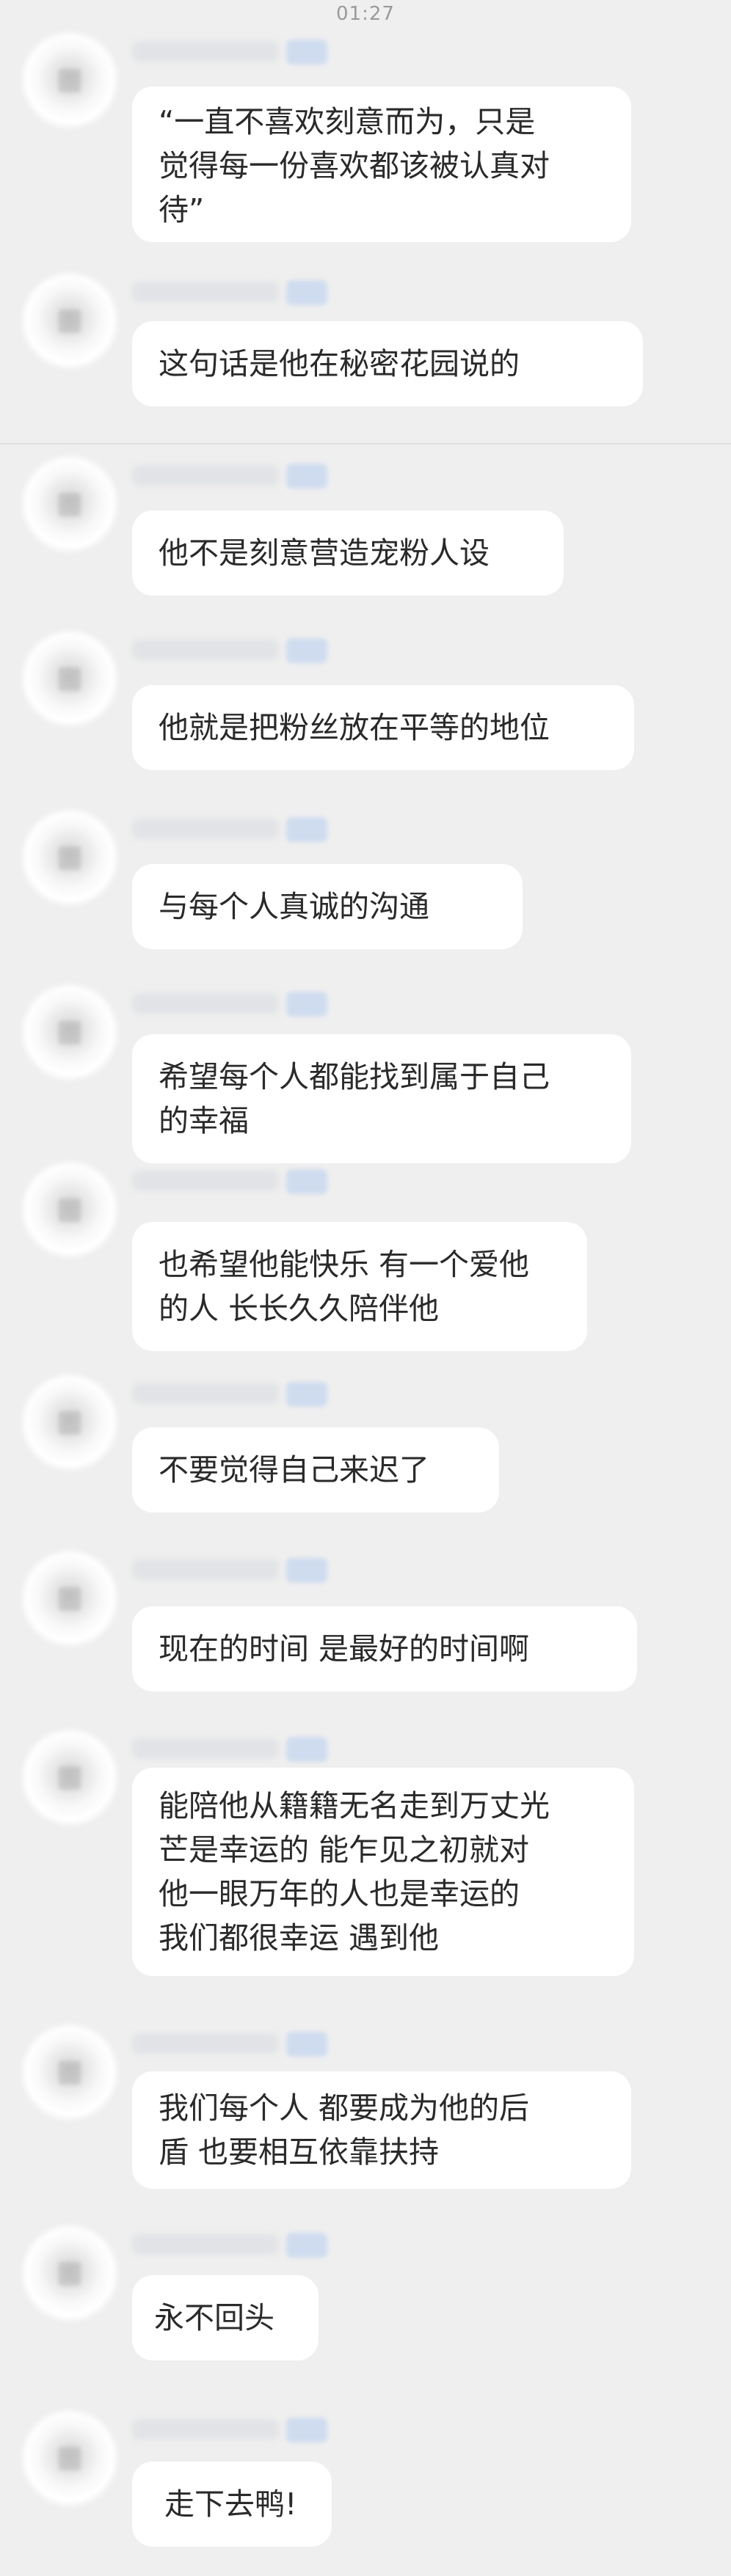 Image resolution: width=731 pixels, height=2576 pixels. I want to click on message-bubble: 永不回头, so click(225, 2318).